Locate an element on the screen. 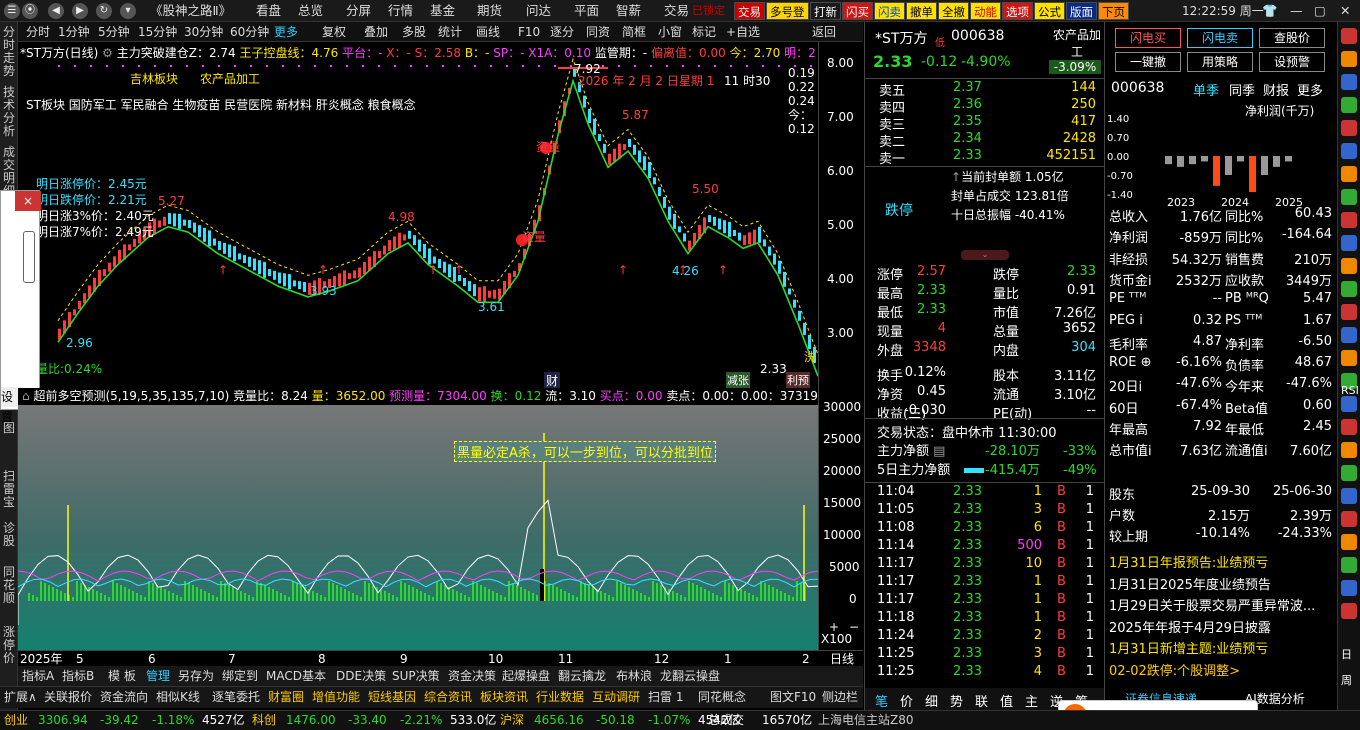 Image resolution: width=1360 pixels, height=730 pixels. topbar-button-1: 多号登 is located at coordinates (787, 11).